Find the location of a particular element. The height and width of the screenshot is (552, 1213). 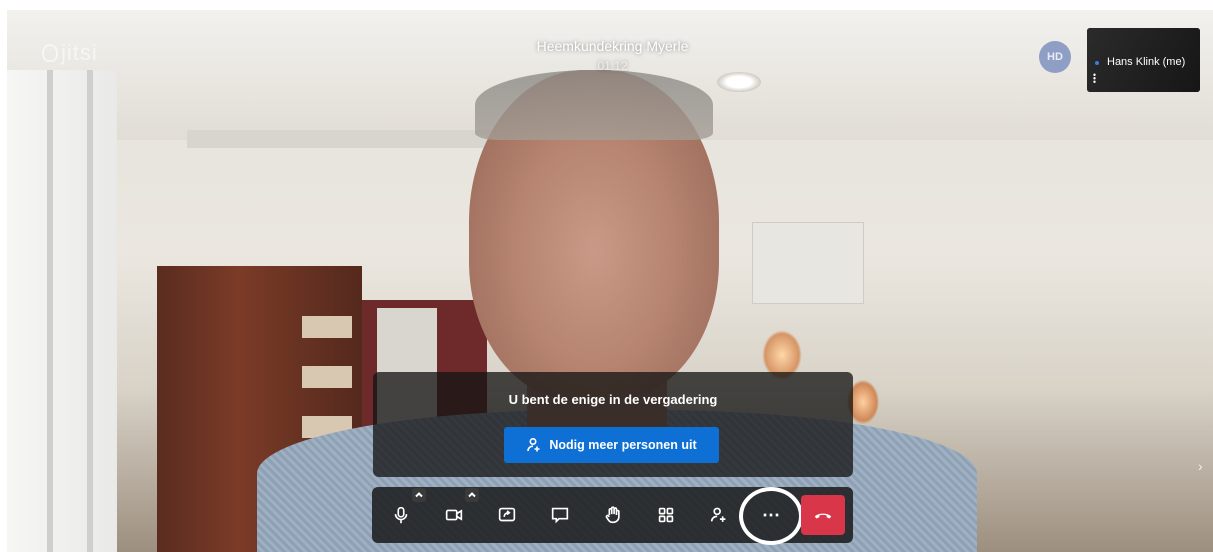

tile-view-button is located at coordinates (666, 515).